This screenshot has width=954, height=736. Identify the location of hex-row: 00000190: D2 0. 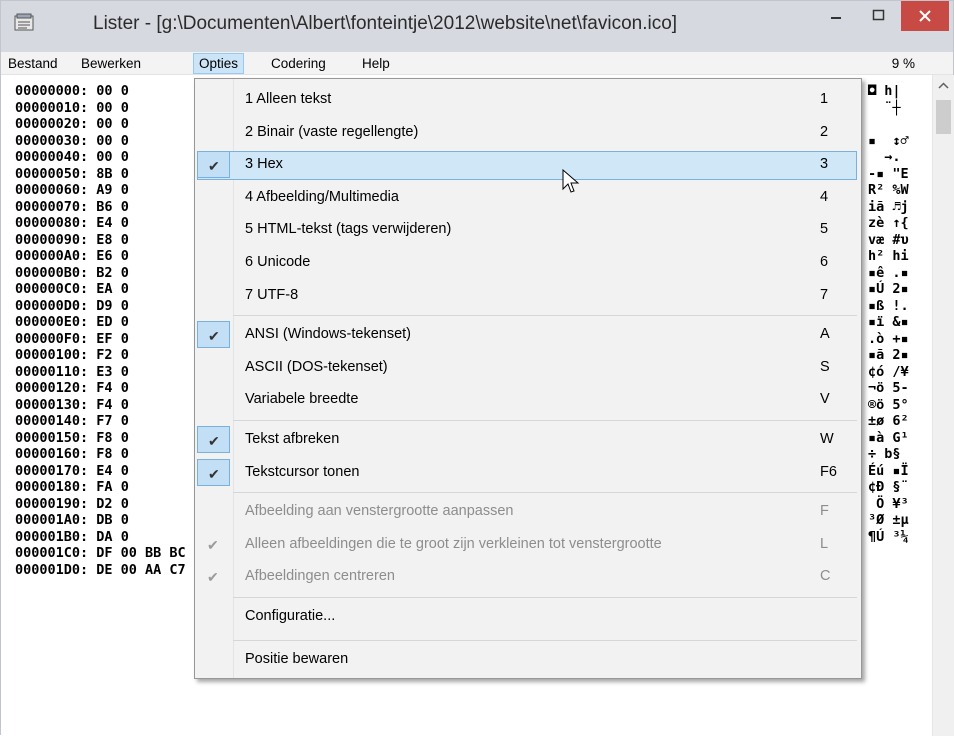
(72, 503).